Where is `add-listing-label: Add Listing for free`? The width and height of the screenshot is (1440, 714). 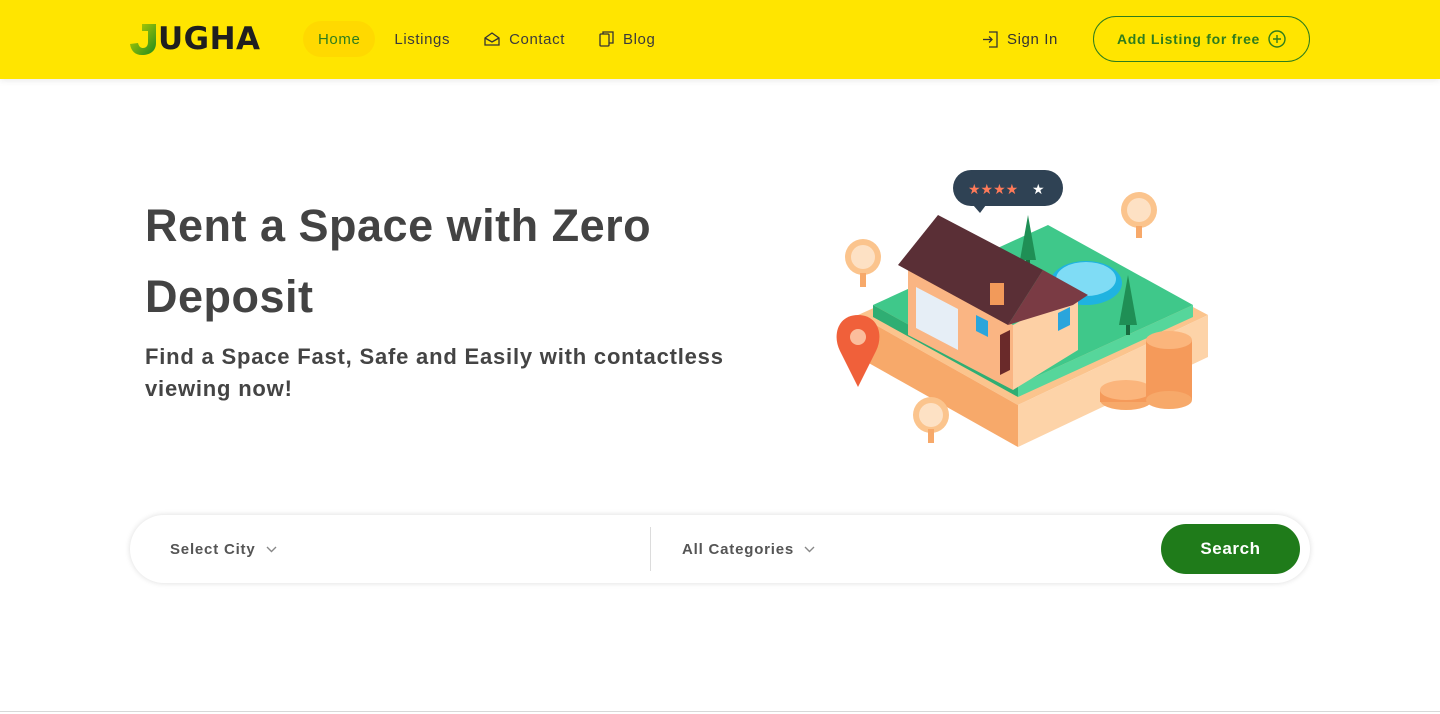 add-listing-label: Add Listing for free is located at coordinates (1188, 39).